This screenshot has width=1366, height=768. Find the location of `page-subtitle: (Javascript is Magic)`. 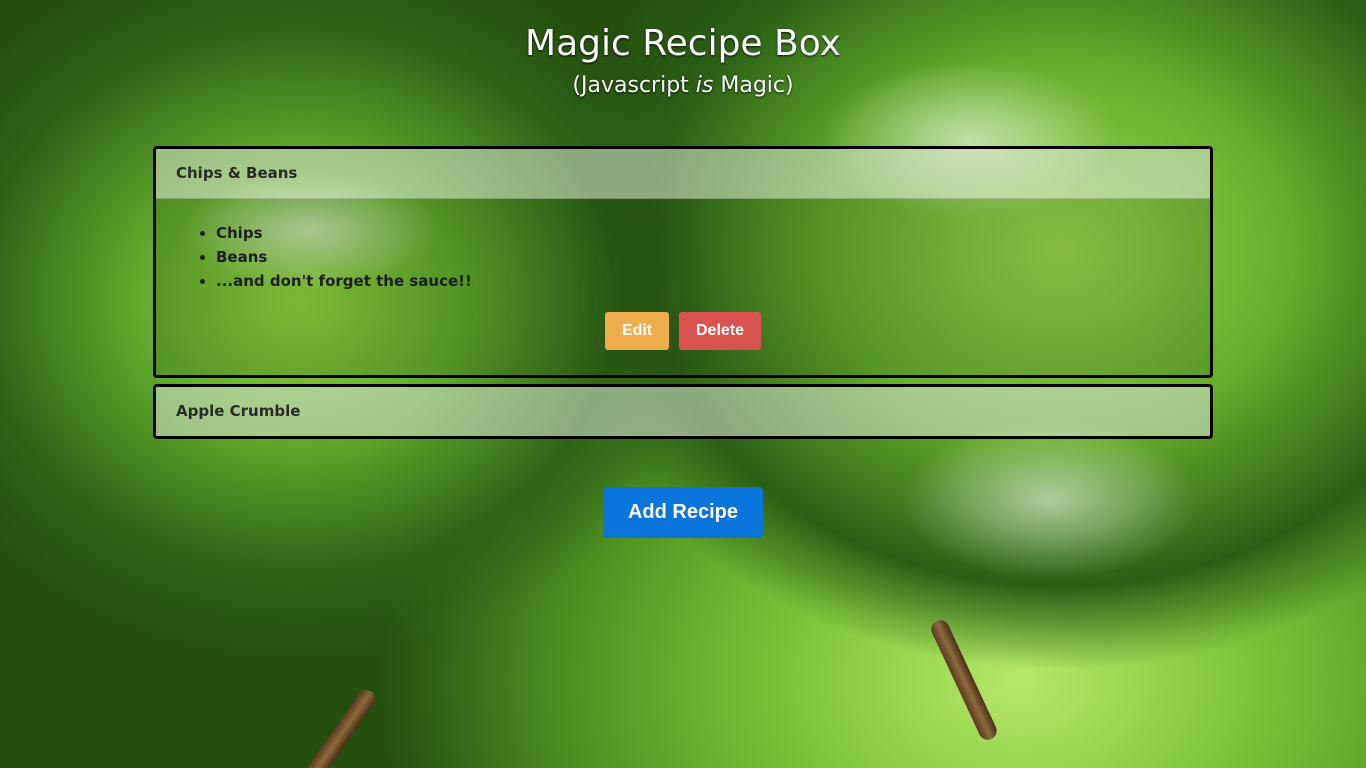

page-subtitle: (Javascript is Magic) is located at coordinates (683, 86).